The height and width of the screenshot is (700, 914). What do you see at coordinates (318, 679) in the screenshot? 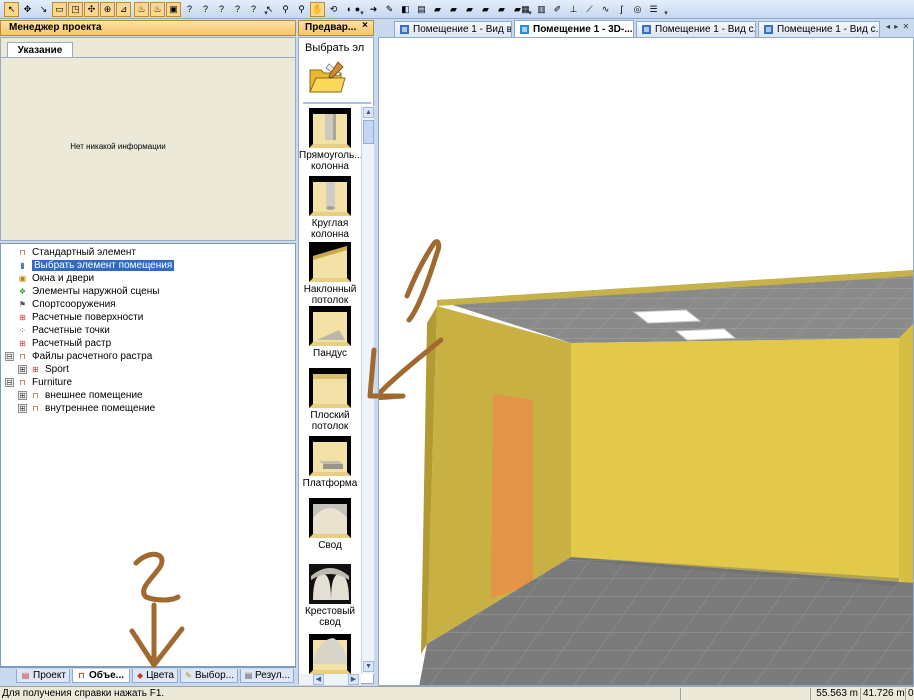
I see `scroll-left-icon: ◀` at bounding box center [318, 679].